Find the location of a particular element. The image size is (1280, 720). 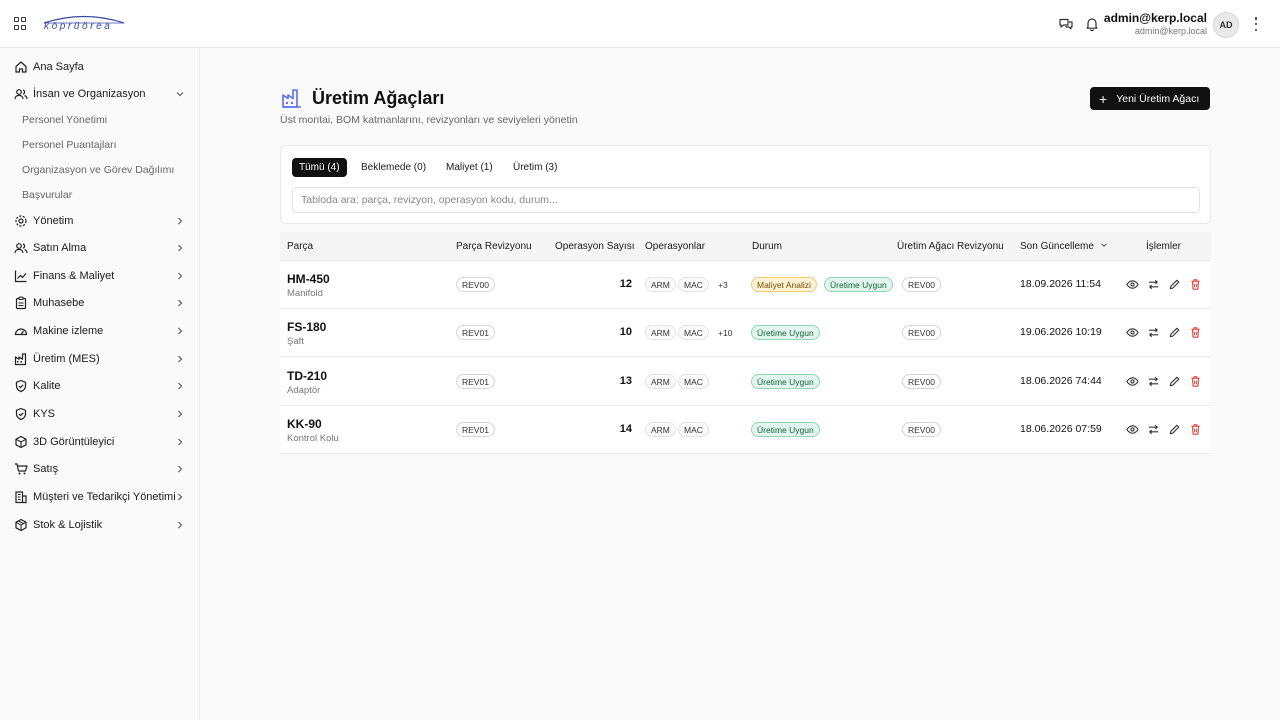

avatar: AD is located at coordinates (1226, 25).